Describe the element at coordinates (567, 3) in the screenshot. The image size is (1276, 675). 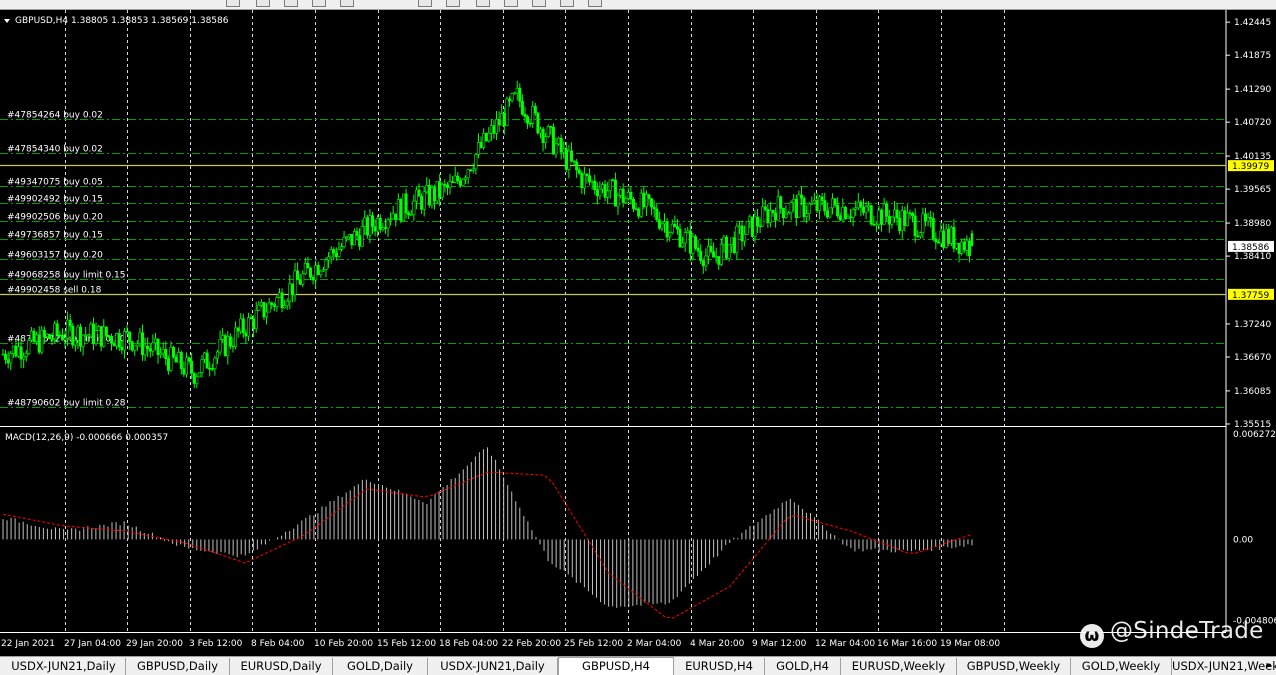
I see `autoscroll-icon` at that location.